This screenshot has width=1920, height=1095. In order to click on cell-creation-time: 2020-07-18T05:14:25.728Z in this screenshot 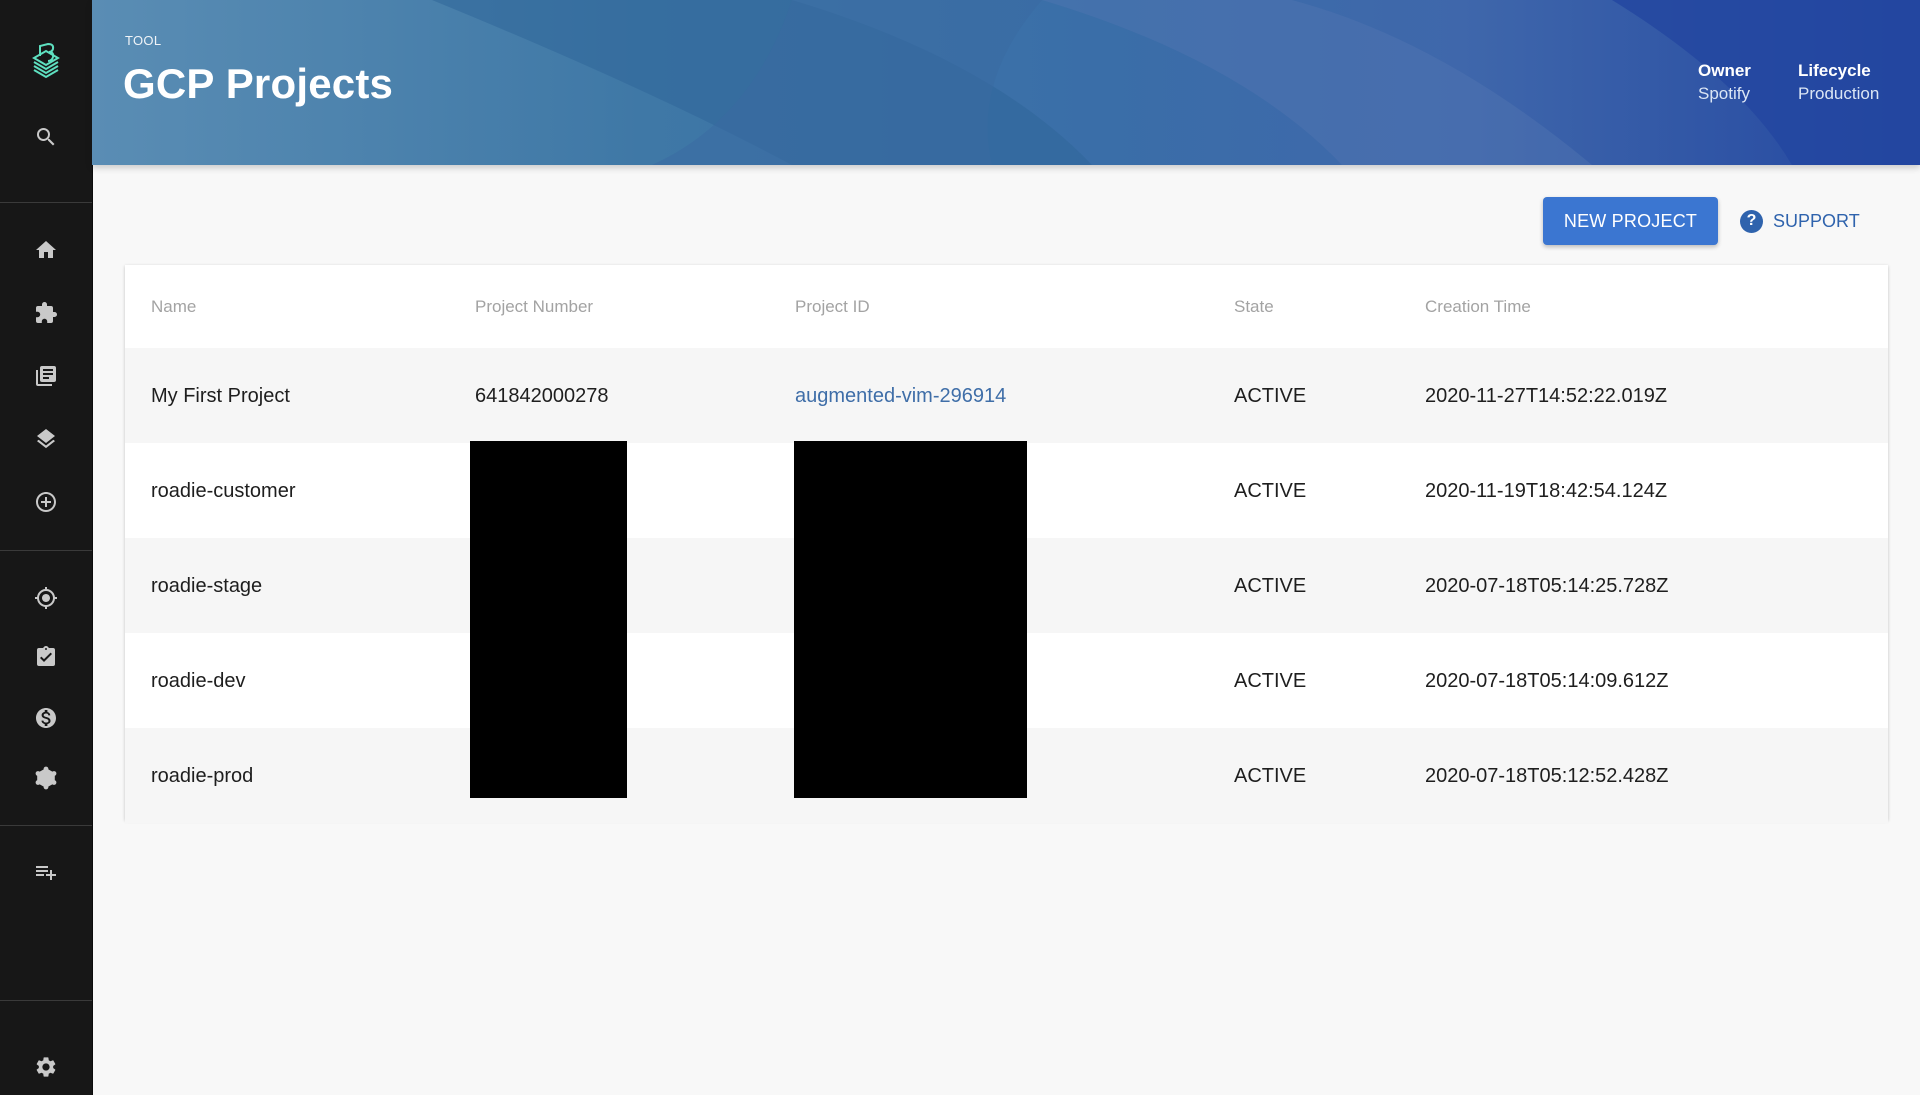, I will do `click(1547, 586)`.